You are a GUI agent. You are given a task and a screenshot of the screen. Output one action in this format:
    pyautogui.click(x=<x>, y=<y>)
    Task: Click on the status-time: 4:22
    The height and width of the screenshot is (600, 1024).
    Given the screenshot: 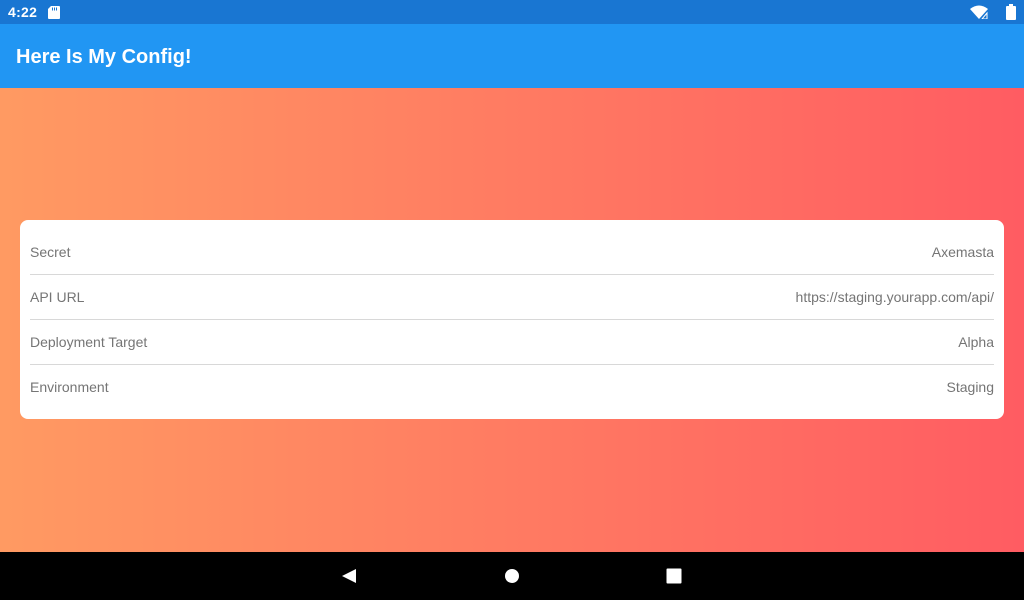 What is the action you would take?
    pyautogui.click(x=23, y=12)
    